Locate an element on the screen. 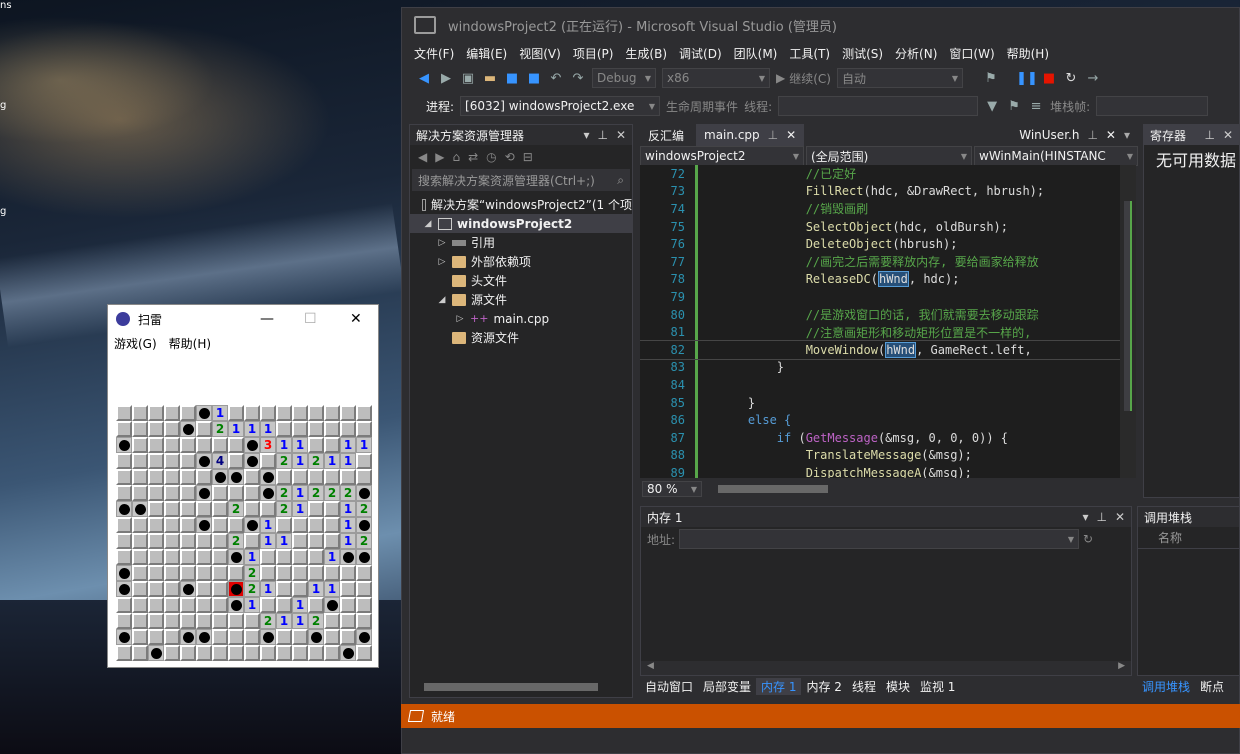 The height and width of the screenshot is (754, 1240). auto-select: 自动 ▼ is located at coordinates (899, 78).